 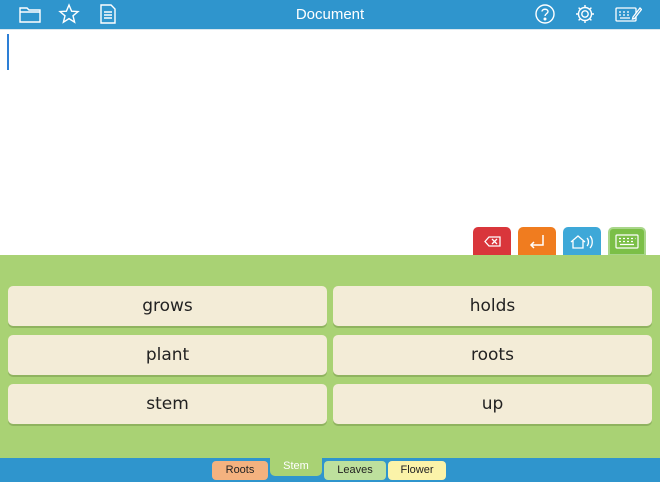 I want to click on keyboard-button, so click(x=627, y=241).